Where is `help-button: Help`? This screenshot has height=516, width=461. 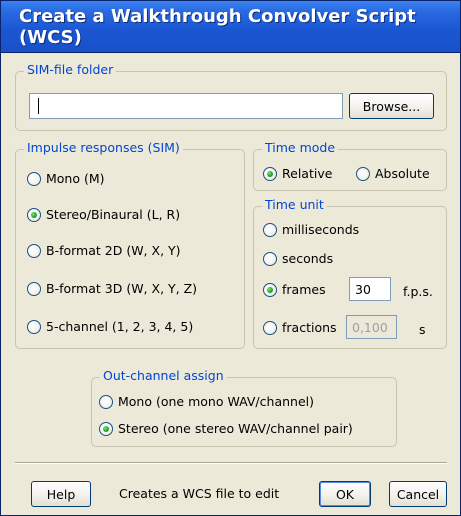
help-button: Help is located at coordinates (61, 494).